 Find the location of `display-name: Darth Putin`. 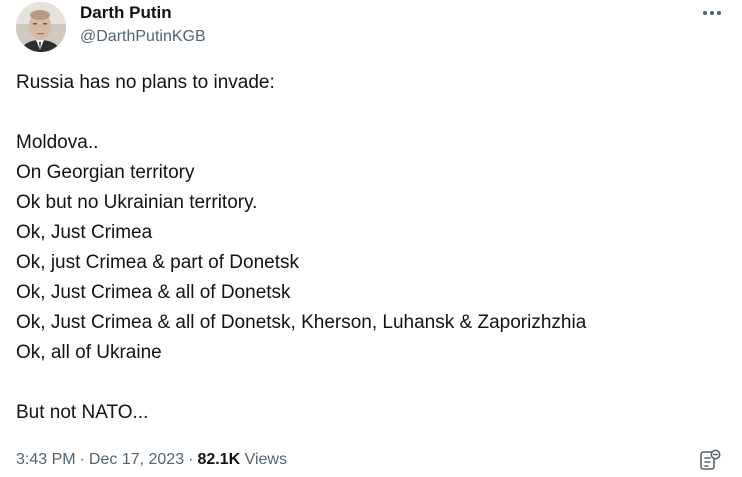

display-name: Darth Putin is located at coordinates (126, 13).